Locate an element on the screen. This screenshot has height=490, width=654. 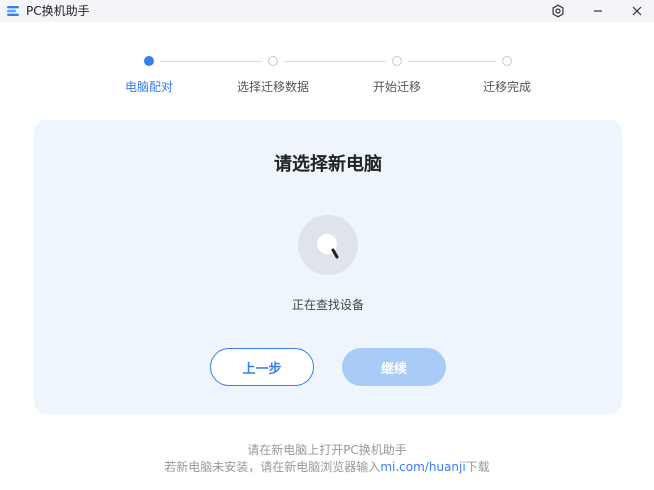
minimize-button is located at coordinates (598, 11).